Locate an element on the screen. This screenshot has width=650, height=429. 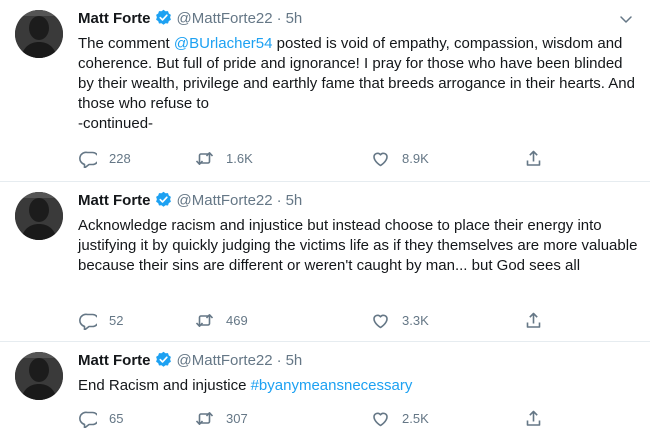
reply-button: 228 is located at coordinates (104, 158).